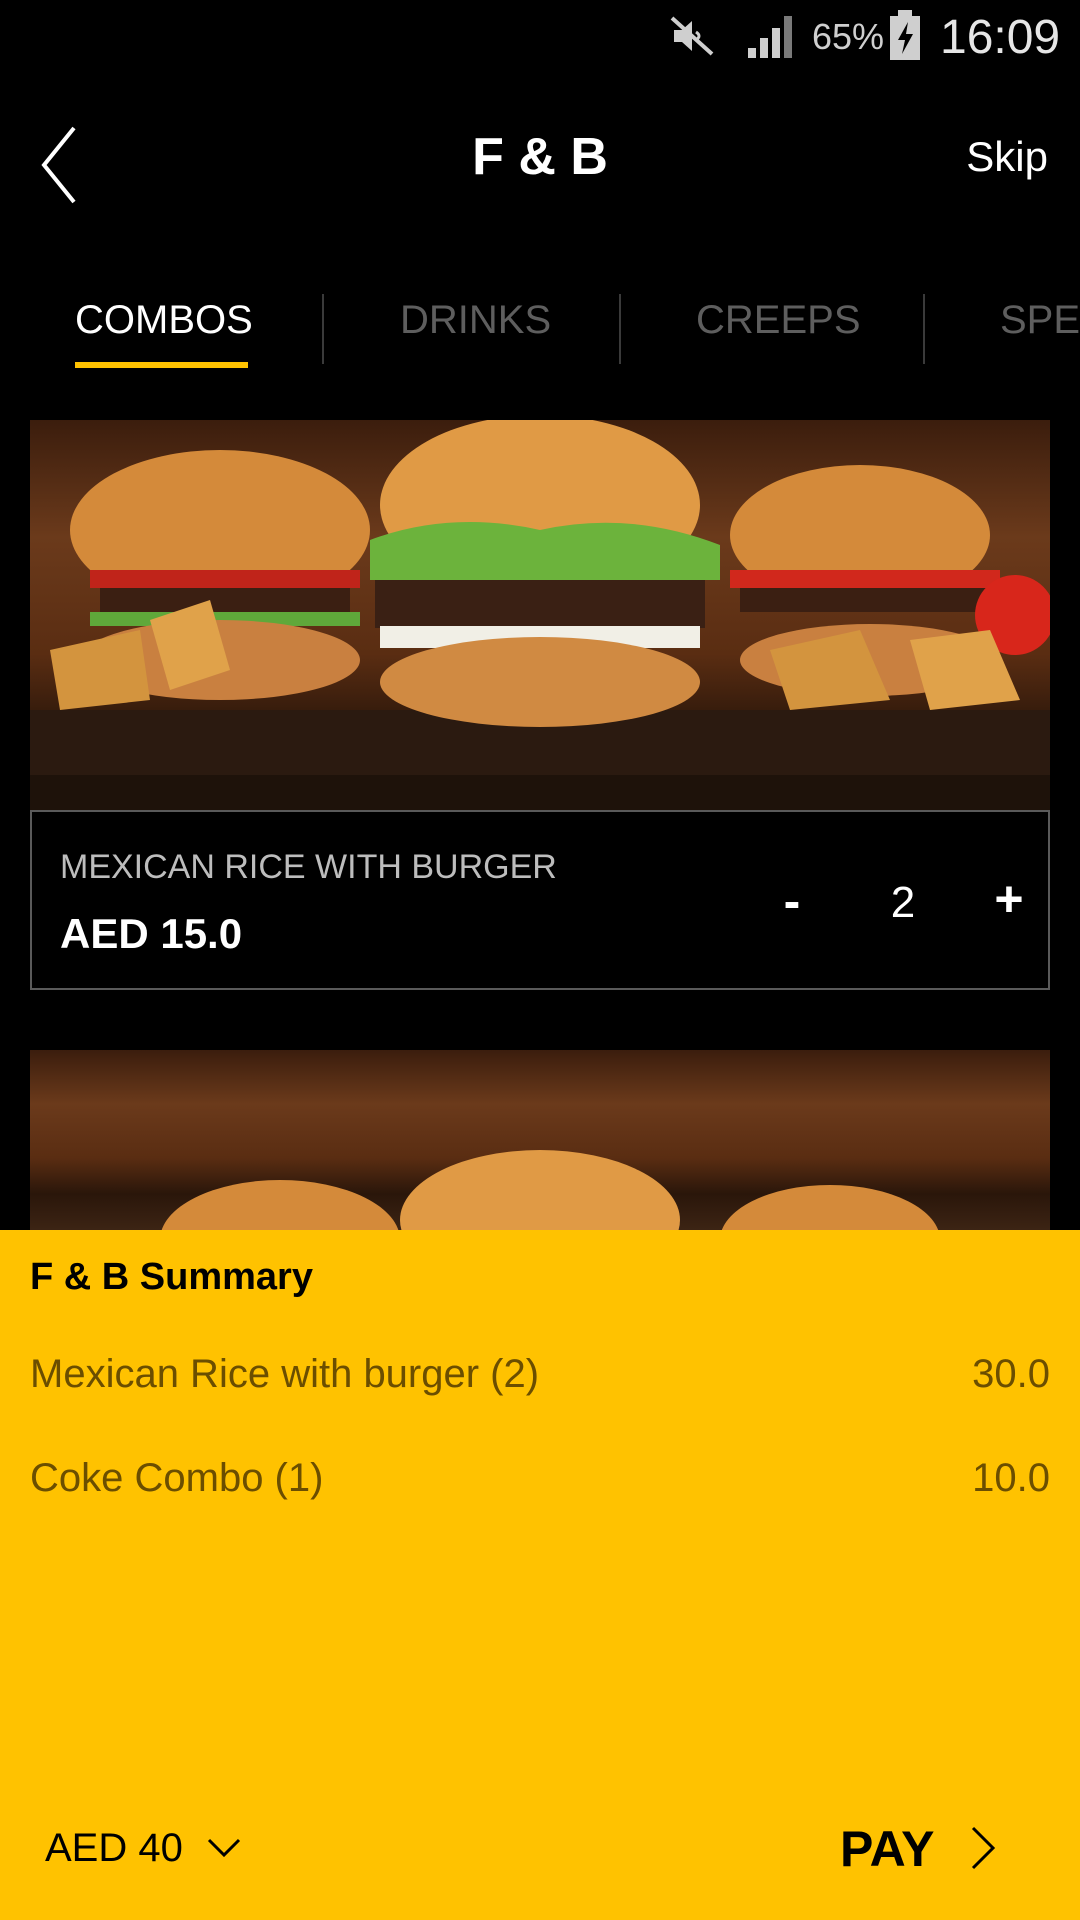 The image size is (1080, 1920). Describe the element at coordinates (151, 933) in the screenshot. I see `product-price: AED 15.0` at that location.